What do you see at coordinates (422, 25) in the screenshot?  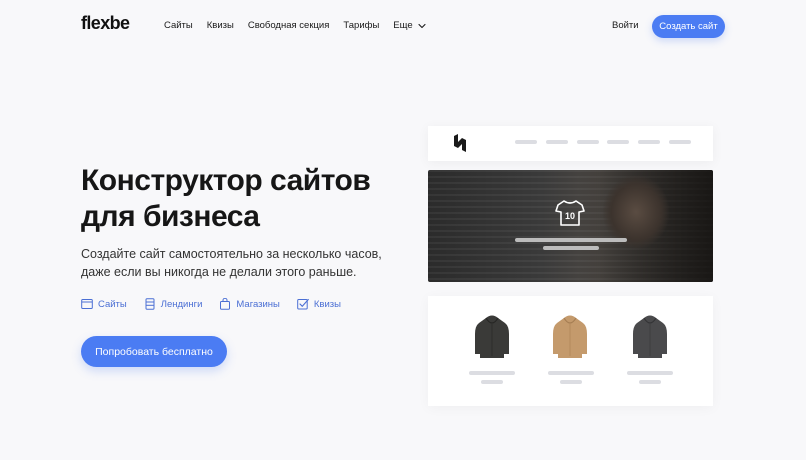 I see `chevron-down-icon` at bounding box center [422, 25].